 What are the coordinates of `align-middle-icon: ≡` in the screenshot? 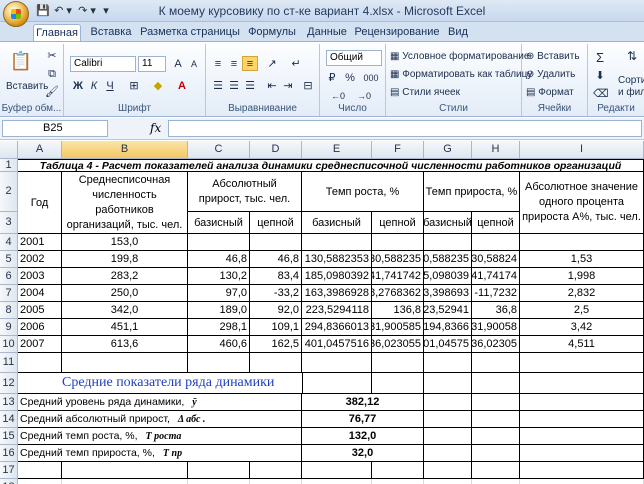 It's located at (234, 63).